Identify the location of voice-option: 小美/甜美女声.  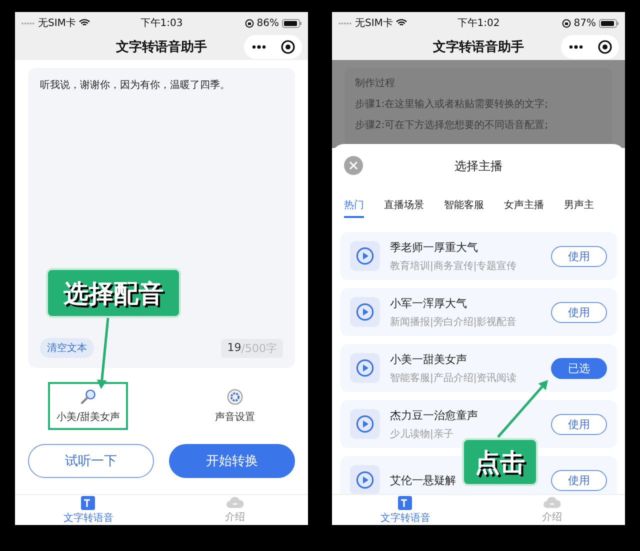
(88, 406).